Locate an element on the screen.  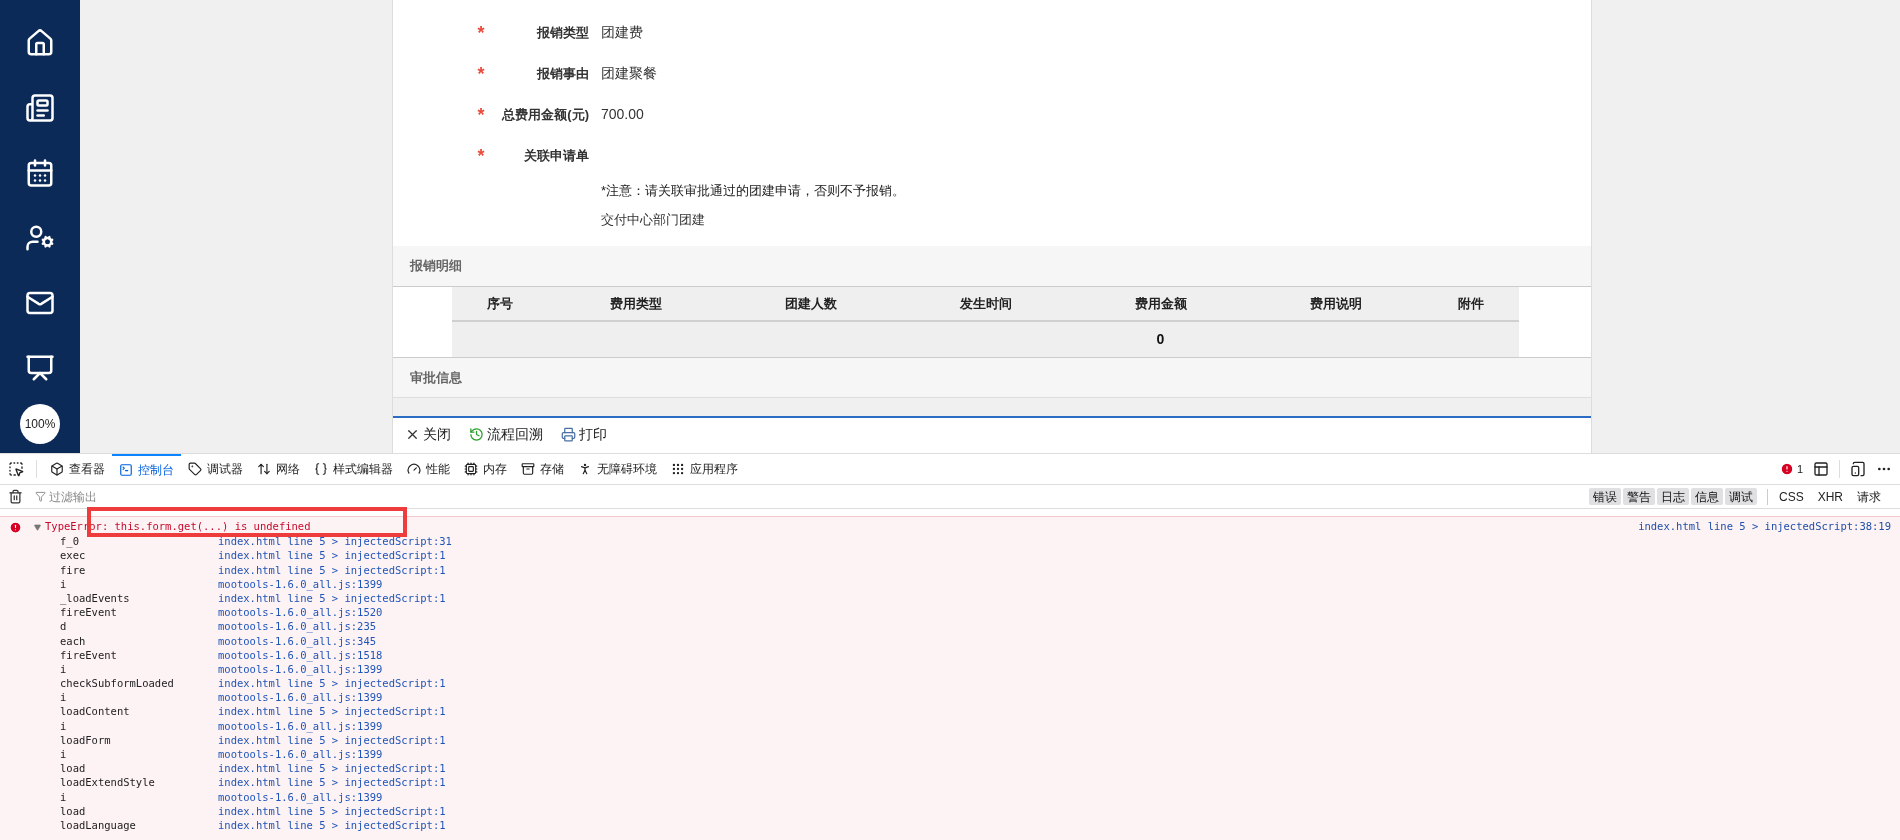
stack-function: f_0 is located at coordinates (70, 542).